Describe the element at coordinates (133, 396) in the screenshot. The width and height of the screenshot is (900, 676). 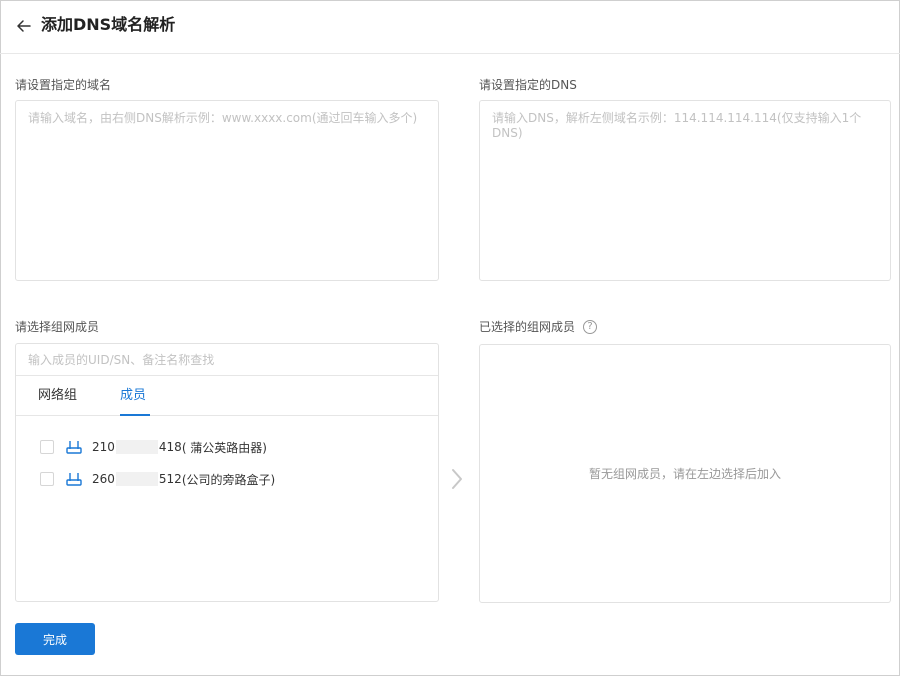
I see `tab-members: 成员` at that location.